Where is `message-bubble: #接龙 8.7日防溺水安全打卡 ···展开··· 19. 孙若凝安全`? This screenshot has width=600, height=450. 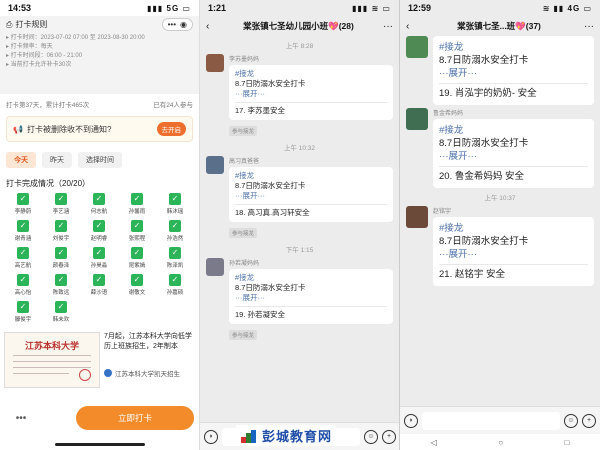 message-bubble: #接龙 8.7日防溺水安全打卡 ···展开··· 19. 孙若凝安全 is located at coordinates (311, 296).